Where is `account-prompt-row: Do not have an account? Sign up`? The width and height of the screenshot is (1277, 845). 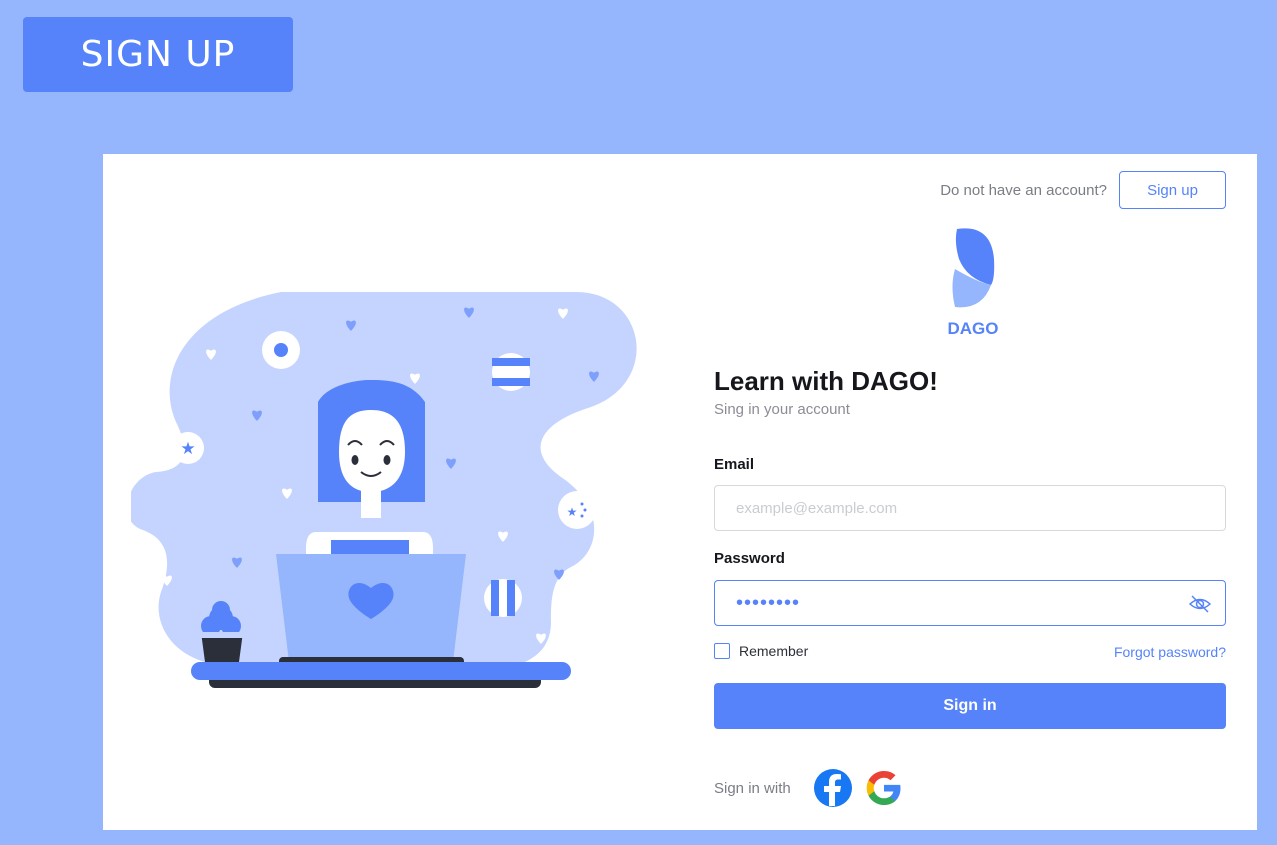 account-prompt-row: Do not have an account? Sign up is located at coordinates (1083, 190).